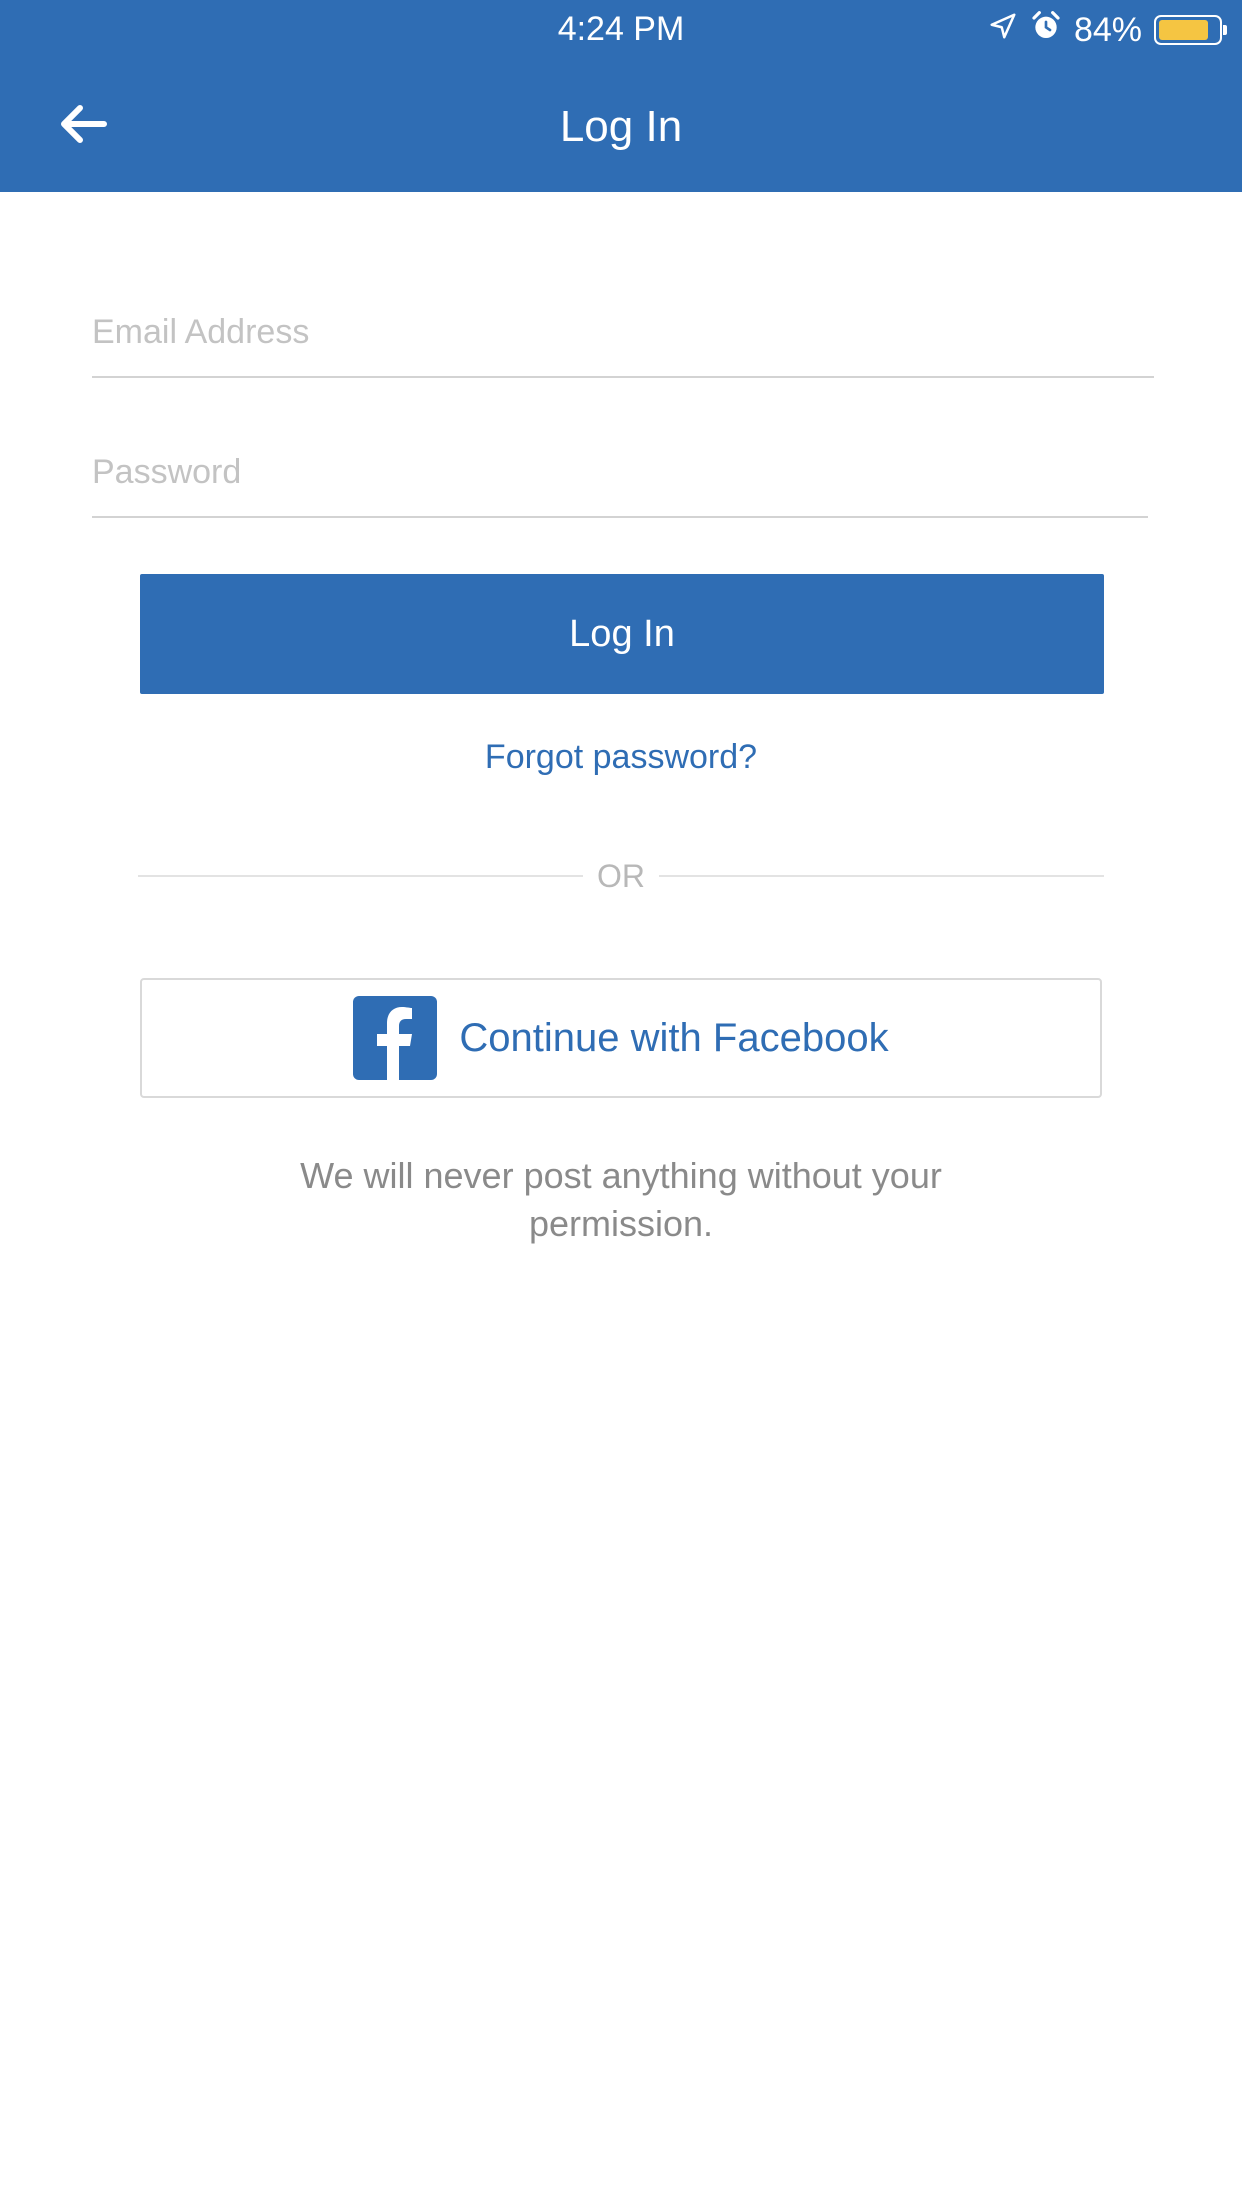  What do you see at coordinates (623, 342) in the screenshot?
I see `email-field` at bounding box center [623, 342].